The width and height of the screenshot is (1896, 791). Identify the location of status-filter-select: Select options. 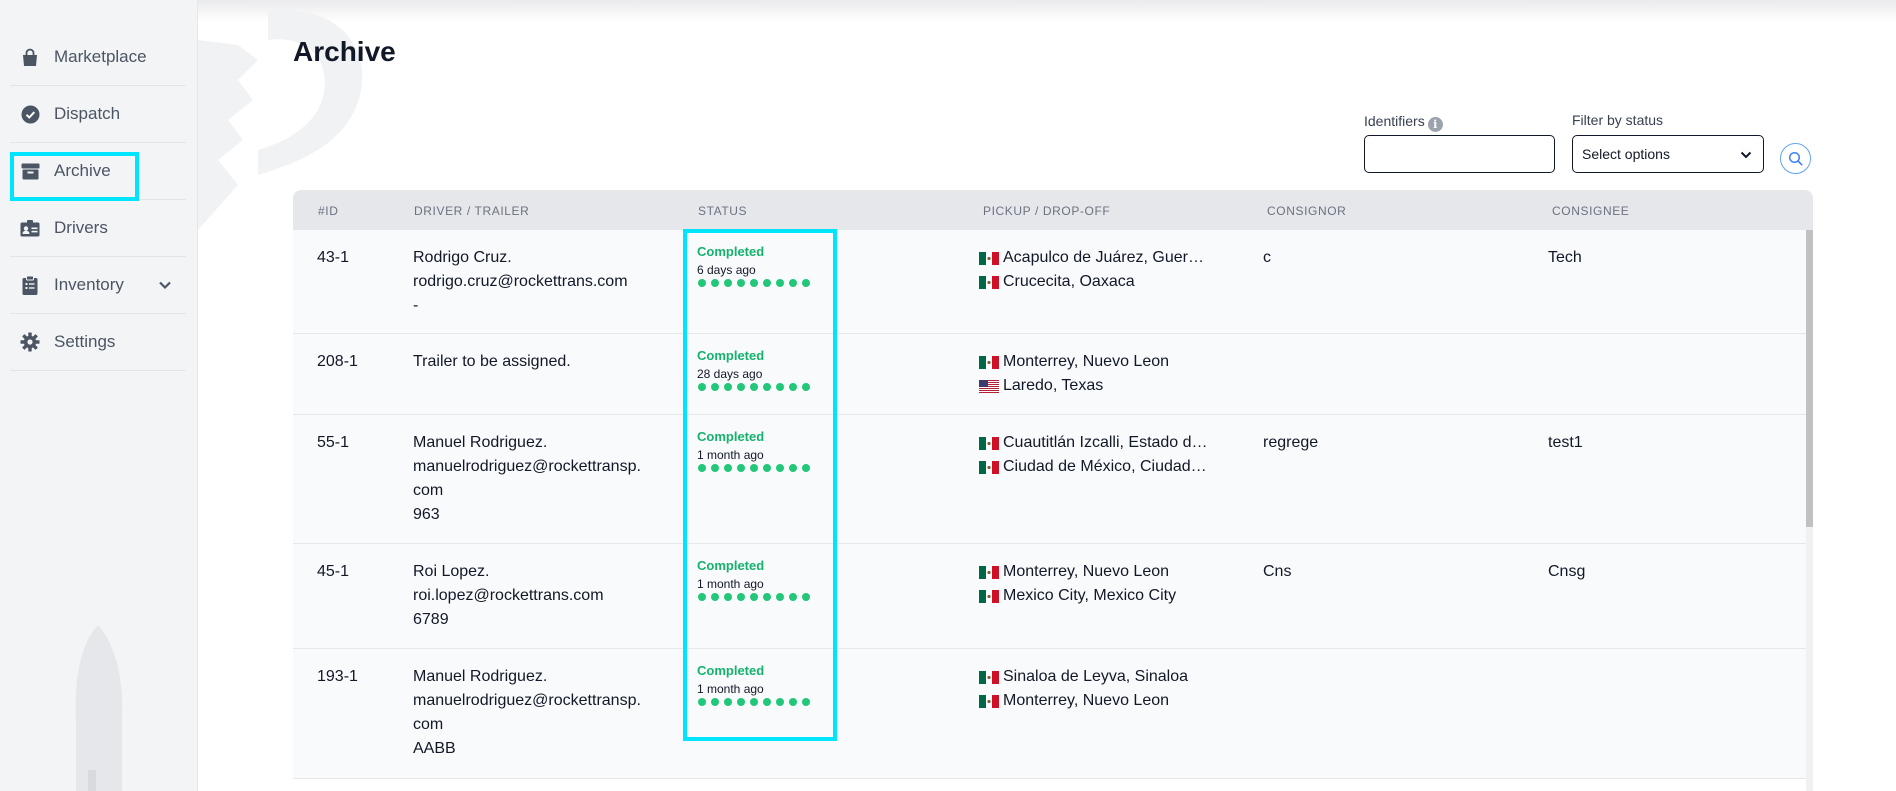
(1668, 154).